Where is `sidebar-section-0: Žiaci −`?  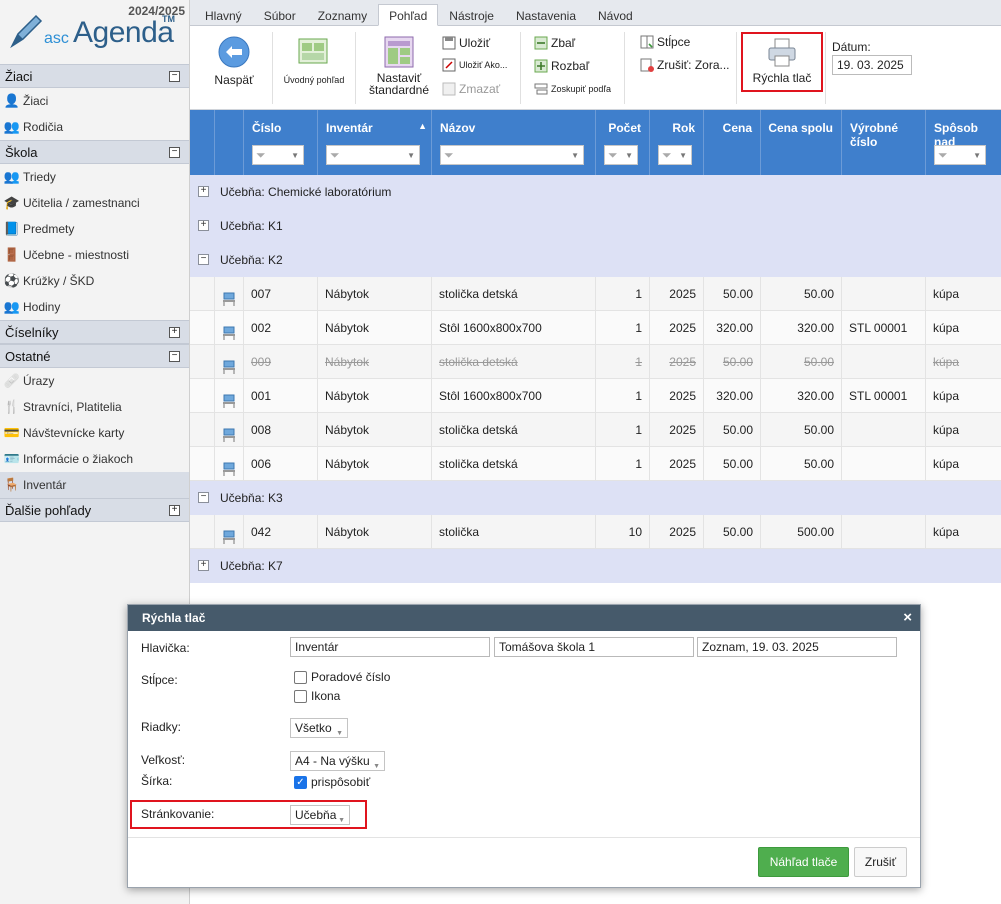 sidebar-section-0: Žiaci − is located at coordinates (94, 76).